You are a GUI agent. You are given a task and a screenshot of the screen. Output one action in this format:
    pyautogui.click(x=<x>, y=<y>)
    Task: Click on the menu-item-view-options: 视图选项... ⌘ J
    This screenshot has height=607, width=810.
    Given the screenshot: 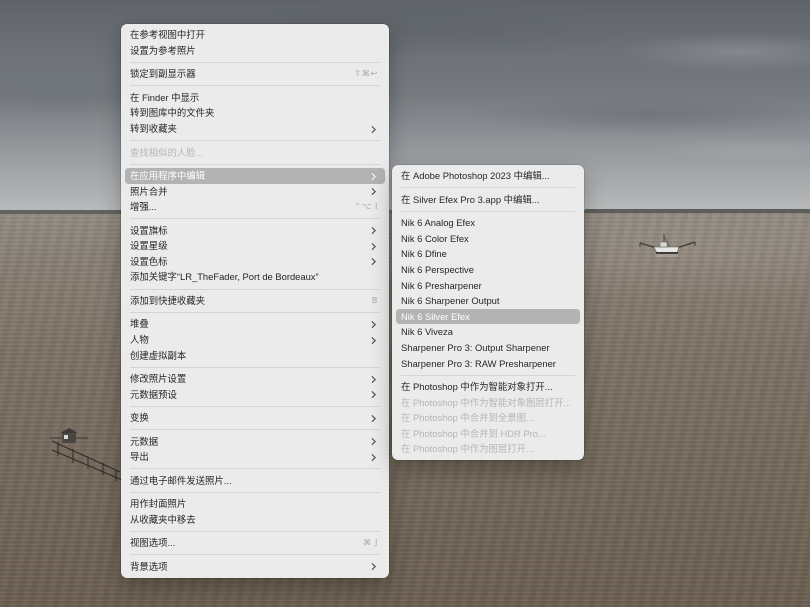 What is the action you would take?
    pyautogui.click(x=255, y=543)
    